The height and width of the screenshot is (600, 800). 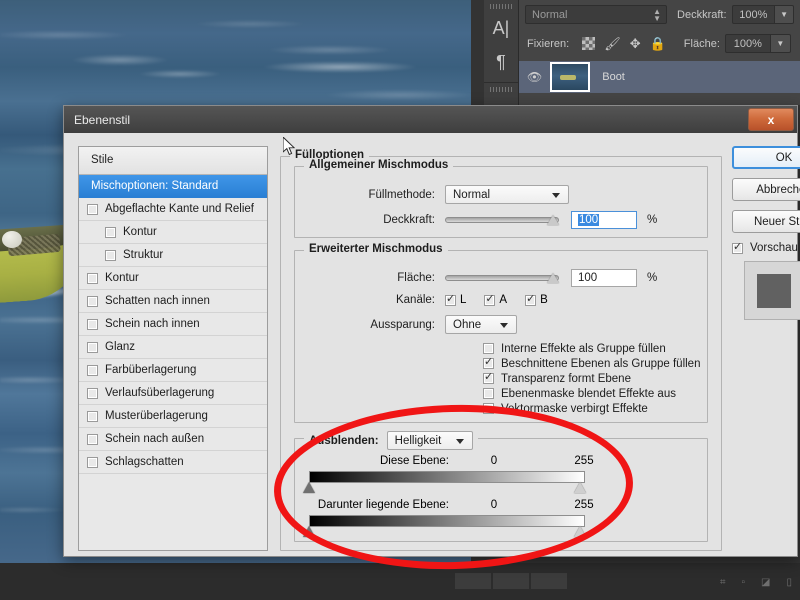 I want to click on fill-dropdown-arrow-icon: ▼, so click(x=780, y=43).